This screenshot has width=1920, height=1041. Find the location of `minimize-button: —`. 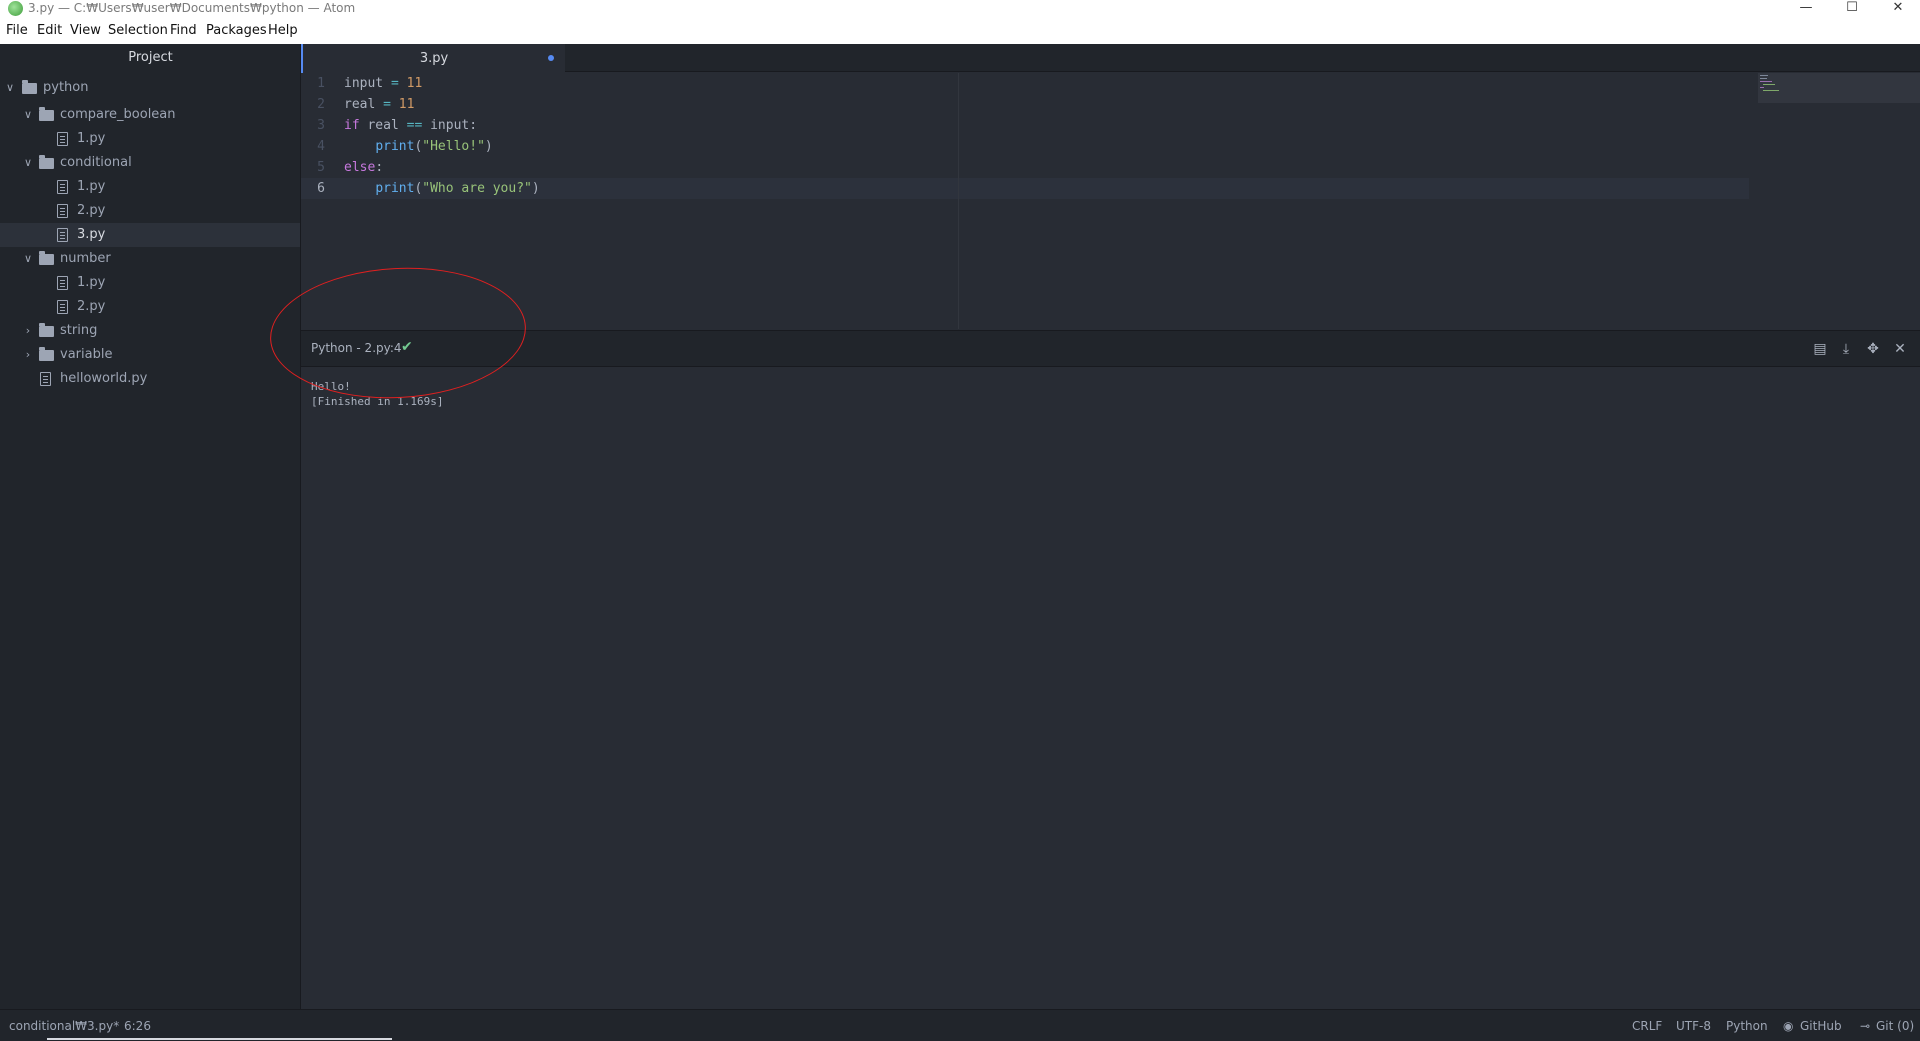

minimize-button: — is located at coordinates (1806, 8).